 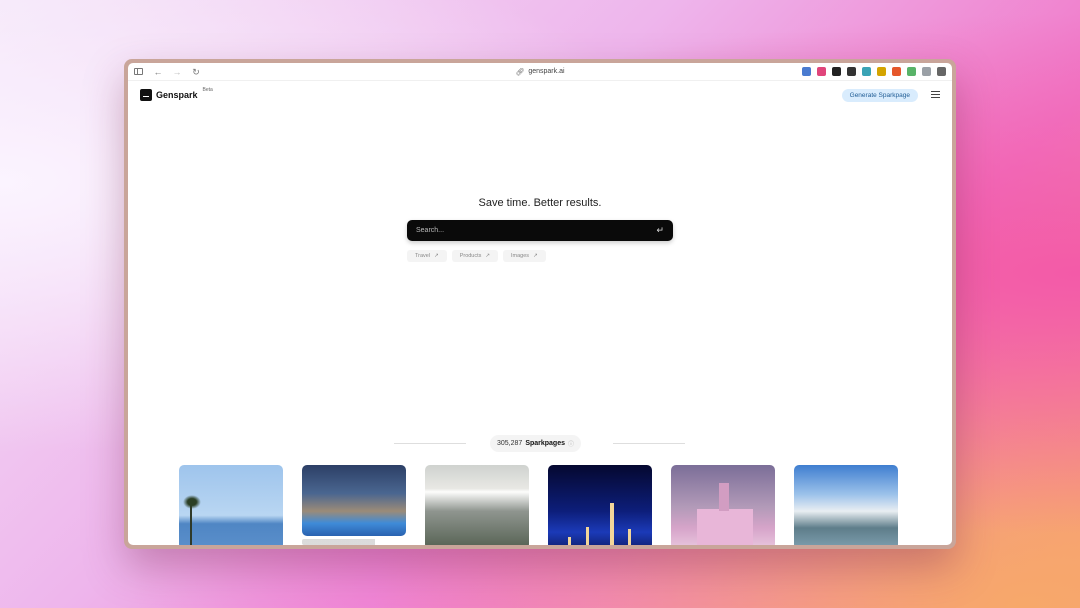 What do you see at coordinates (354, 500) in the screenshot?
I see `sparkpage-card-hotel` at bounding box center [354, 500].